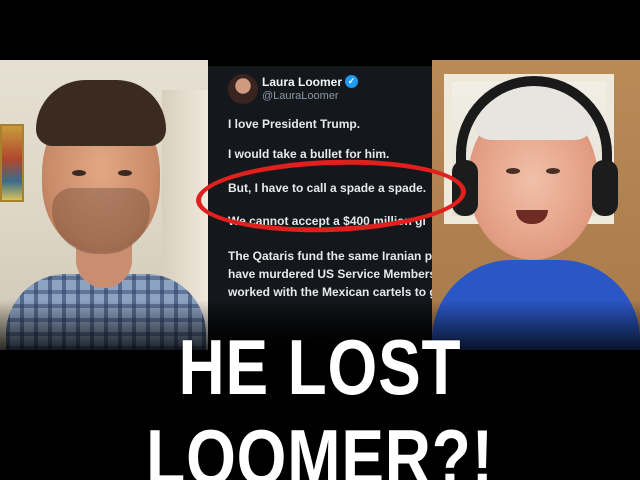 The height and width of the screenshot is (480, 640). I want to click on beard-stubble, so click(101, 221).